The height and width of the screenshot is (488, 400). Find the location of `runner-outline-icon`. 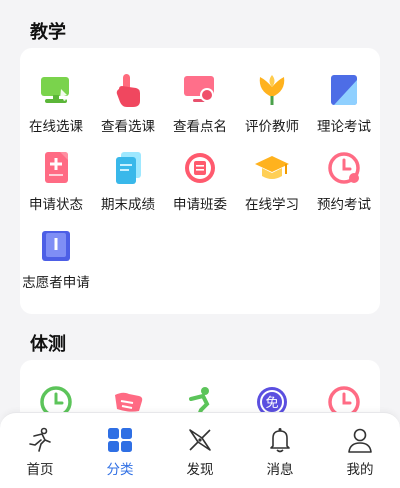

runner-outline-icon is located at coordinates (40, 440).